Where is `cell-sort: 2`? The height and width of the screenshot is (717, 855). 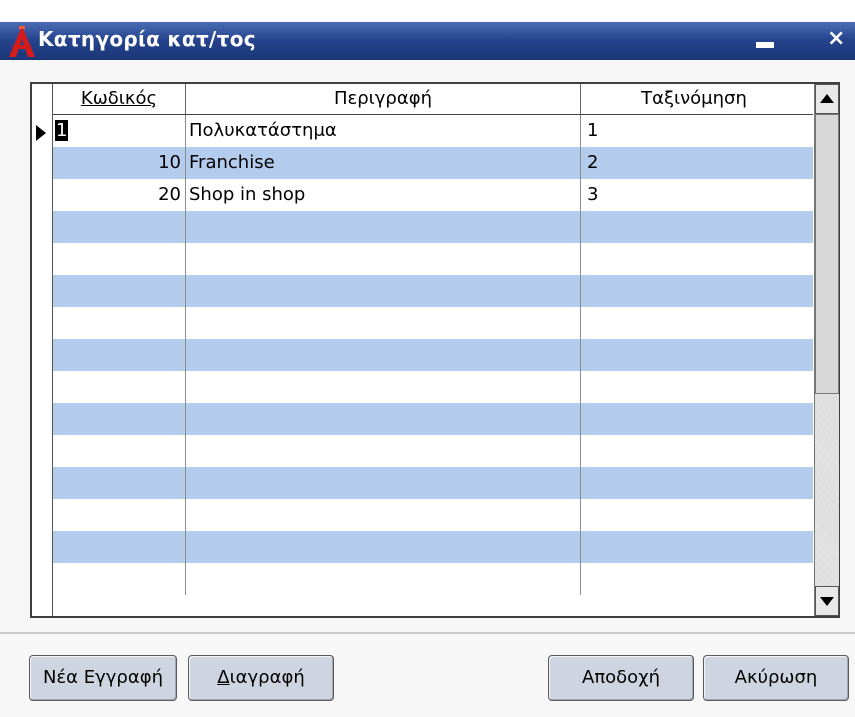 cell-sort: 2 is located at coordinates (694, 163).